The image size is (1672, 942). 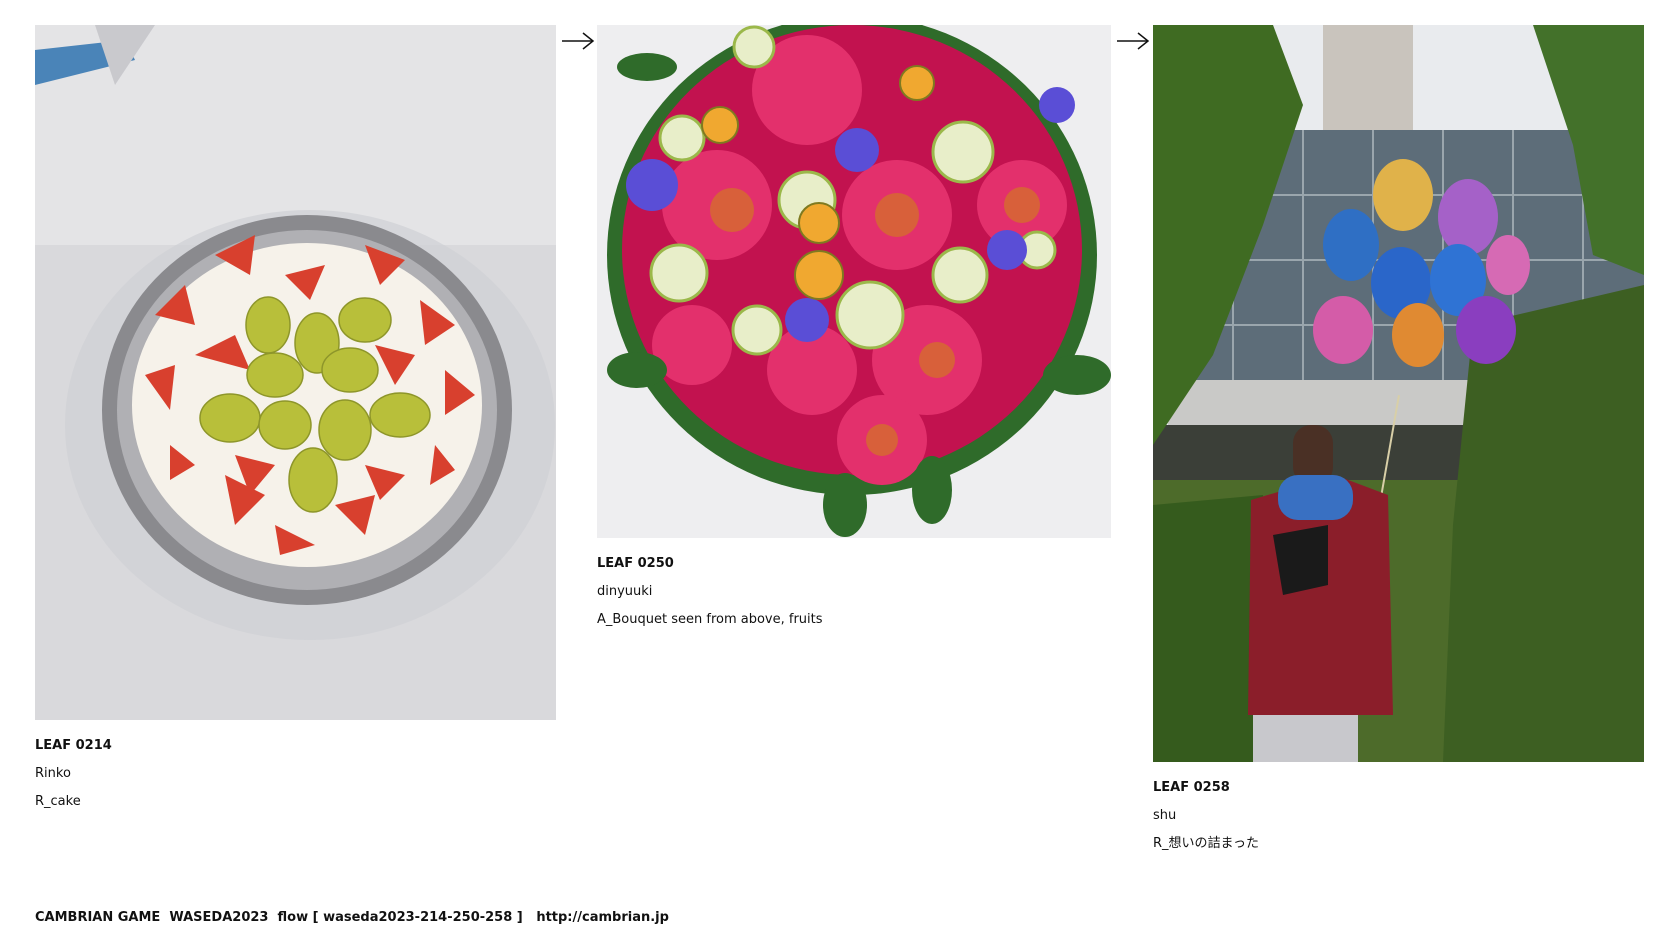 What do you see at coordinates (1206, 843) in the screenshot?
I see `leaf-title: R_想いの詰まった` at bounding box center [1206, 843].